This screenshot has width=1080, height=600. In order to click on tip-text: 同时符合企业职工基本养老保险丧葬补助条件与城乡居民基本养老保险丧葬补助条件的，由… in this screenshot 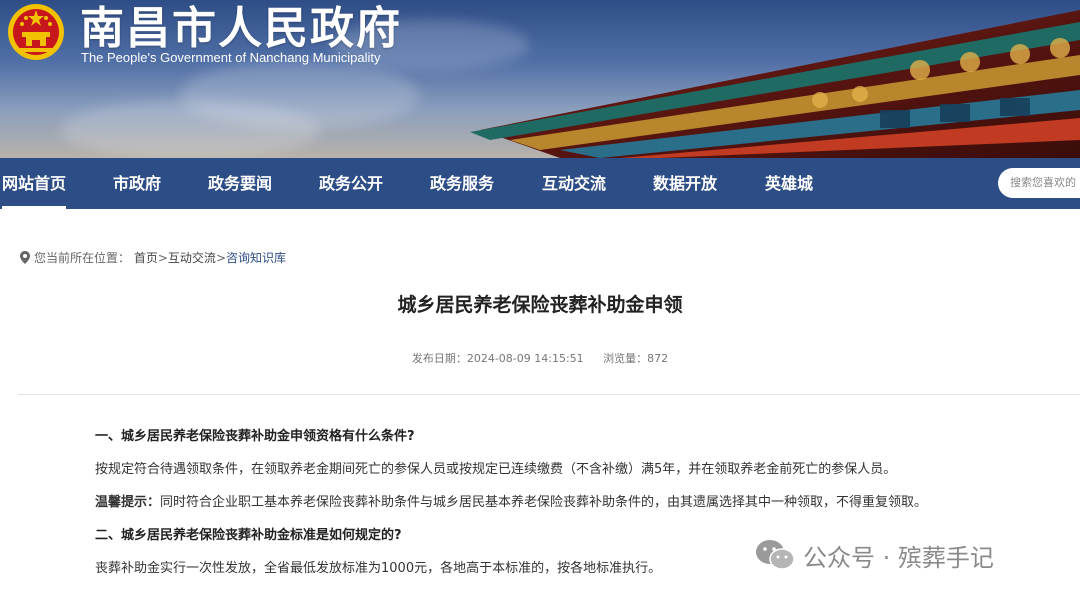, I will do `click(544, 502)`.